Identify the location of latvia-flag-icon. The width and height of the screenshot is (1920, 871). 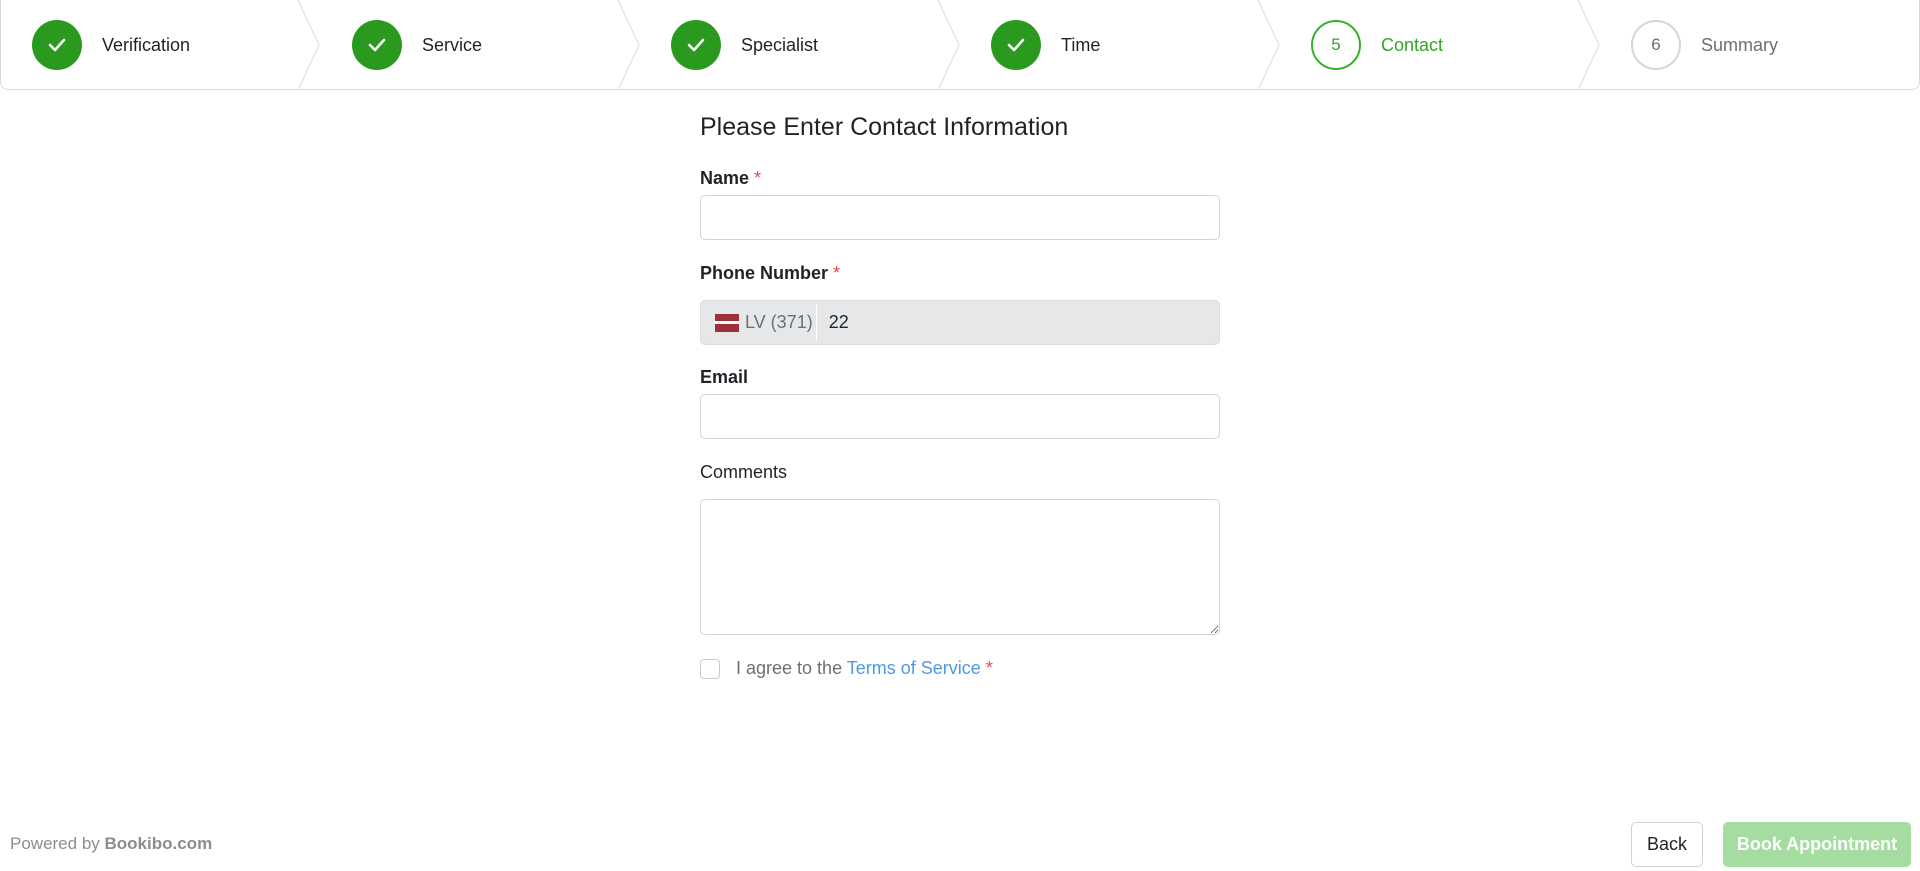
(727, 322).